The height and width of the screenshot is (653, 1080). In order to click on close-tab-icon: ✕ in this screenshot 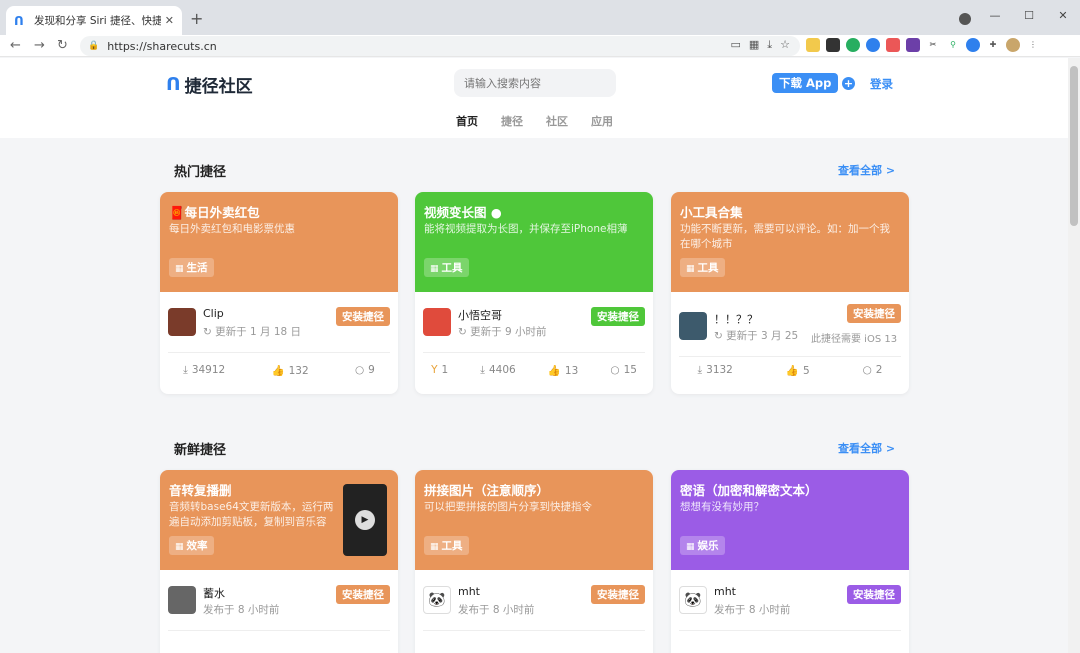, I will do `click(169, 20)`.